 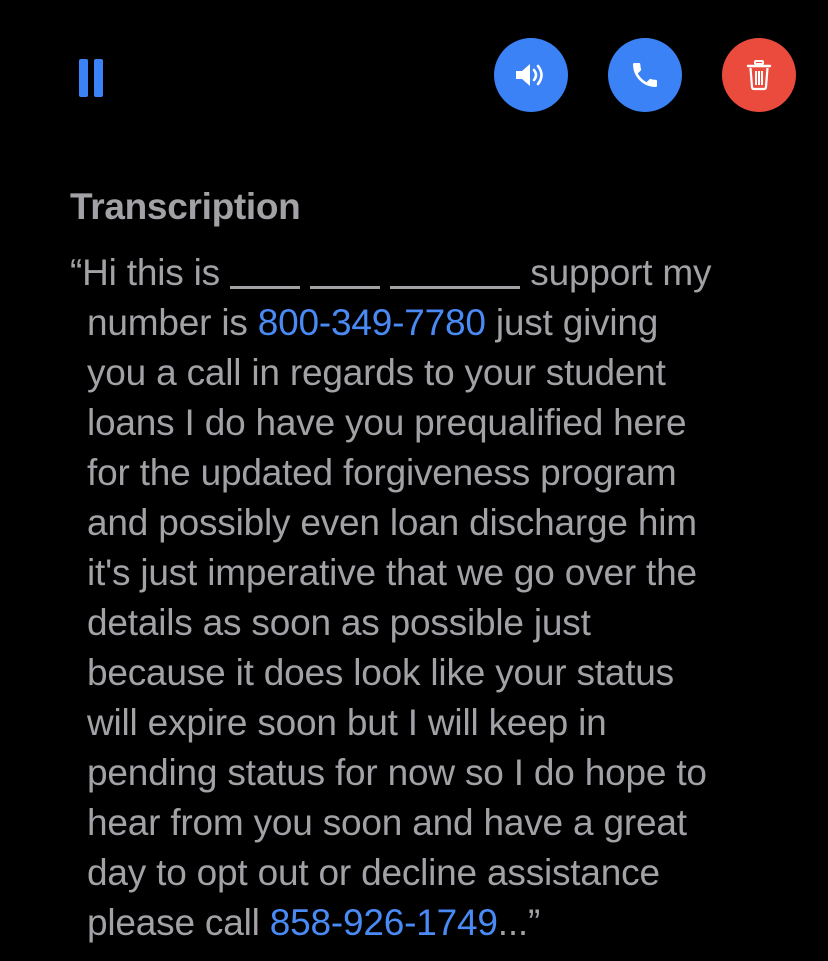 What do you see at coordinates (392, 522) in the screenshot?
I see `transcript-line: and possibly even loan discharge him` at bounding box center [392, 522].